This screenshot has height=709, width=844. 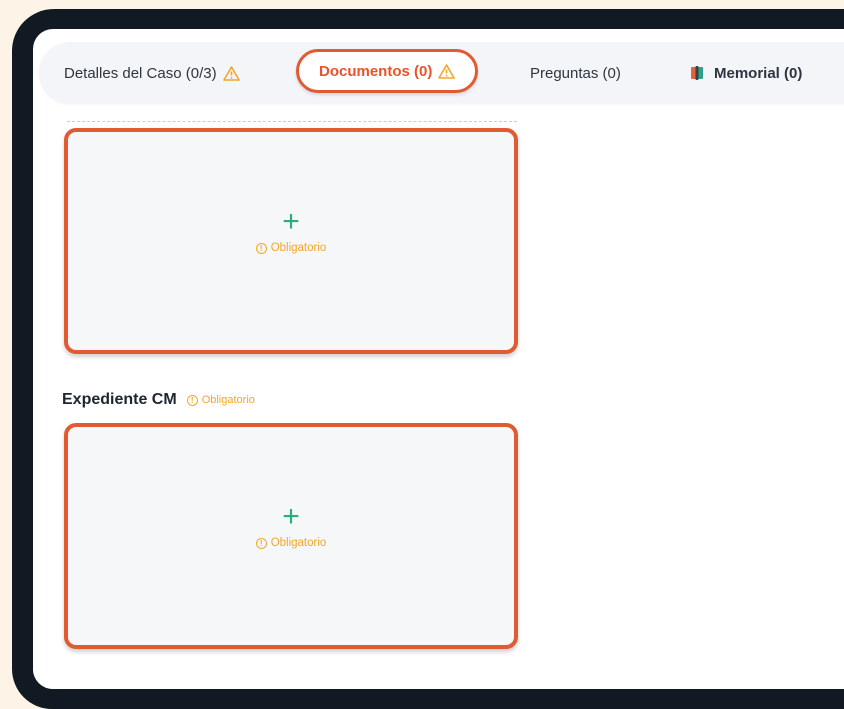 I want to click on tab-questions: Preguntas (0), so click(x=575, y=73).